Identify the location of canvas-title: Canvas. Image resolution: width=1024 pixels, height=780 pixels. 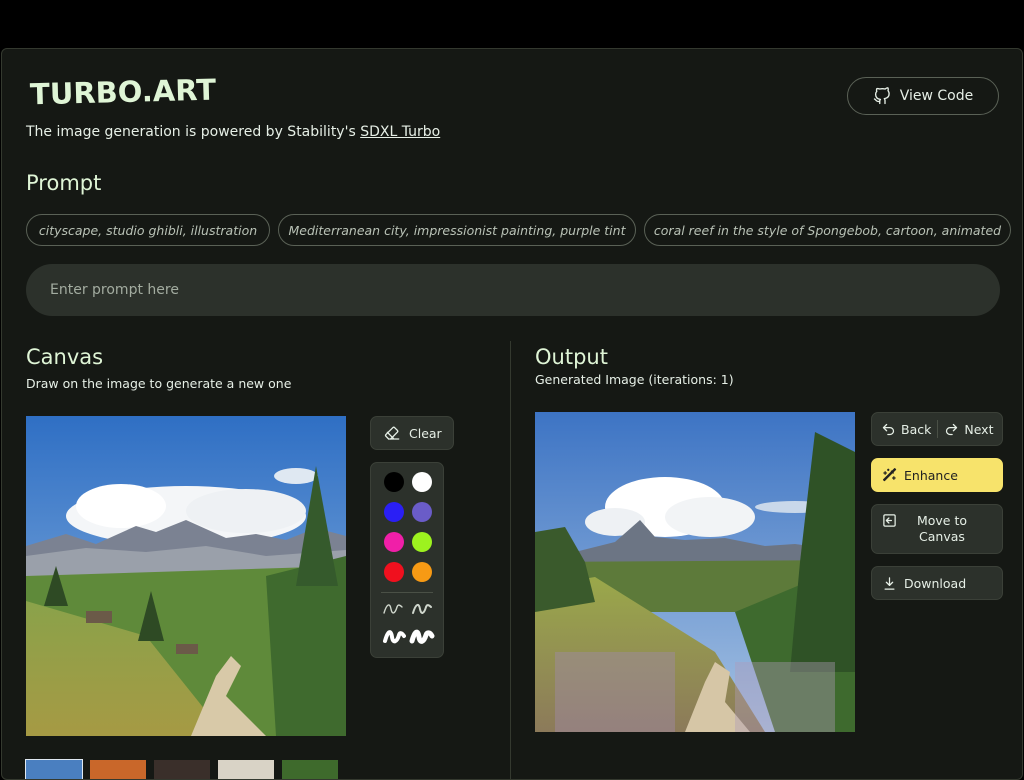
(65, 357).